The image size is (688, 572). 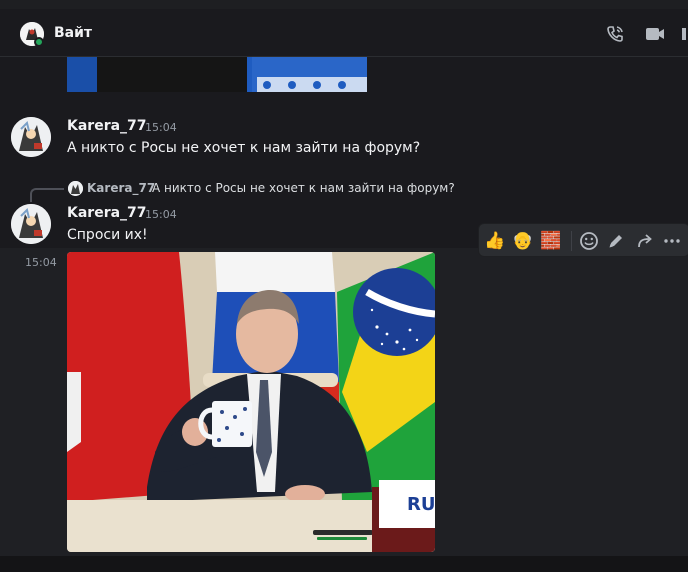 What do you see at coordinates (615, 34) in the screenshot?
I see `phone-call-icon` at bounding box center [615, 34].